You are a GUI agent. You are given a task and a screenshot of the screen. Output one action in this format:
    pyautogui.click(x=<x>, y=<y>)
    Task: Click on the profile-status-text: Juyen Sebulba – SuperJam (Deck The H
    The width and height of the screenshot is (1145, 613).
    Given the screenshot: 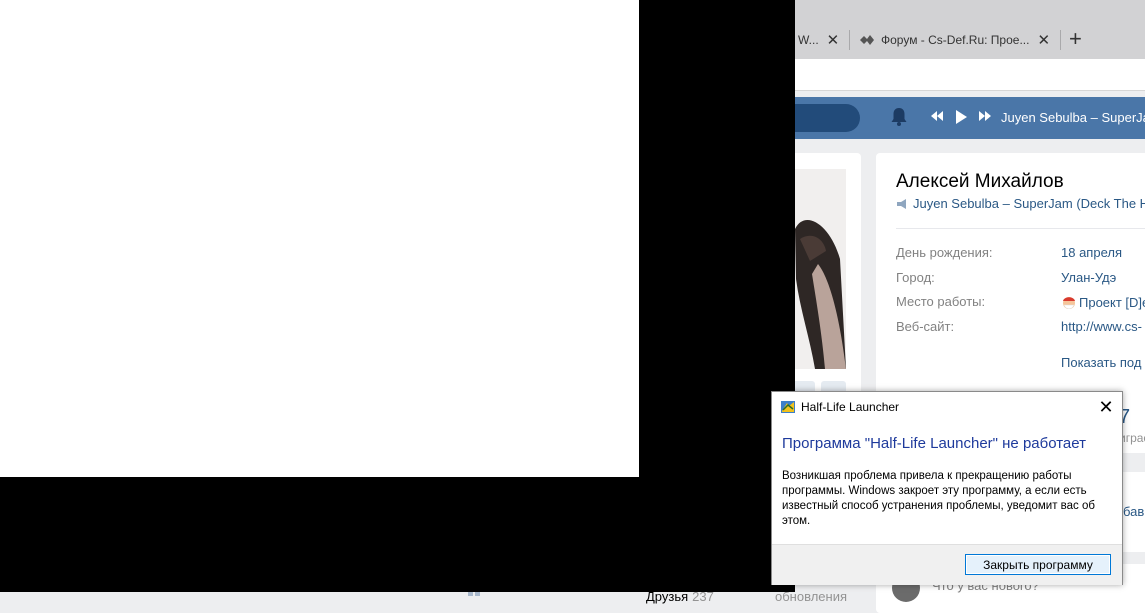 What is the action you would take?
    pyautogui.click(x=1029, y=203)
    